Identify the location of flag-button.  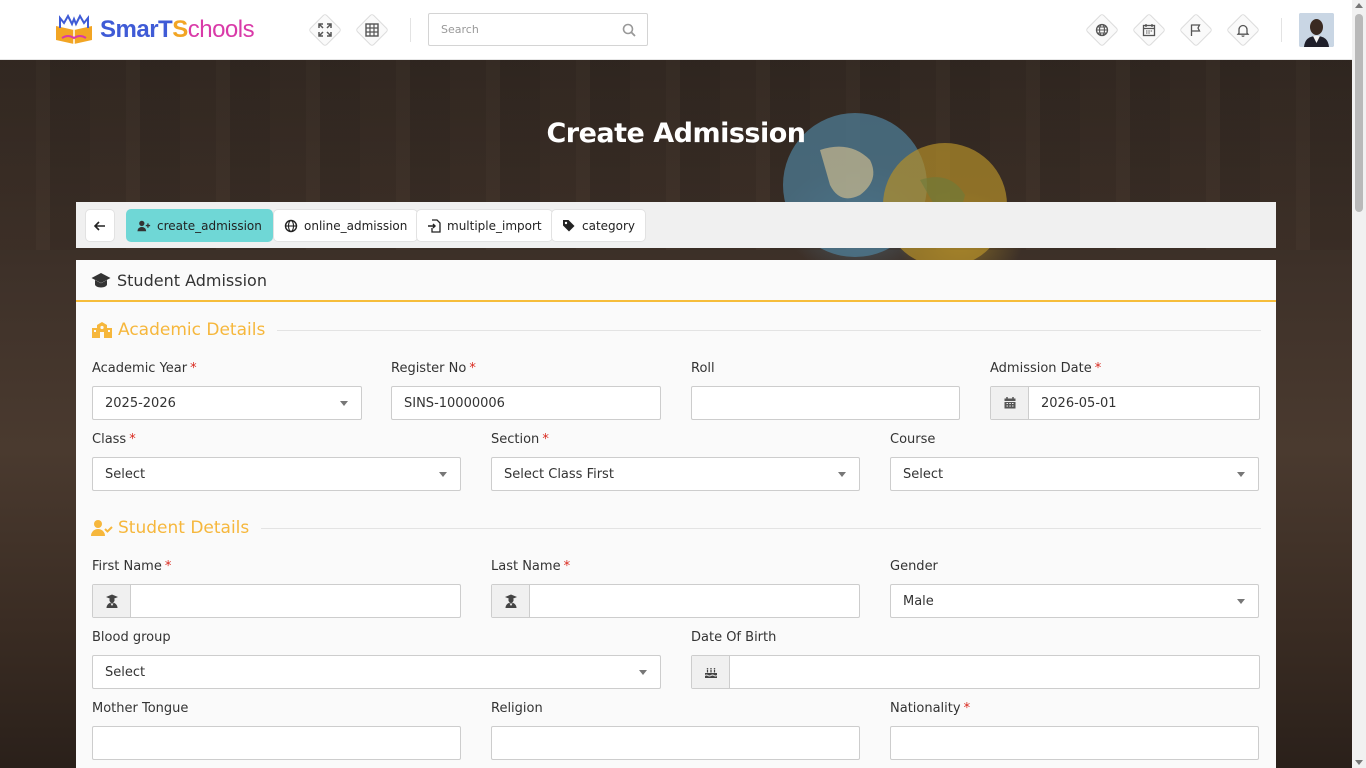
(1196, 30).